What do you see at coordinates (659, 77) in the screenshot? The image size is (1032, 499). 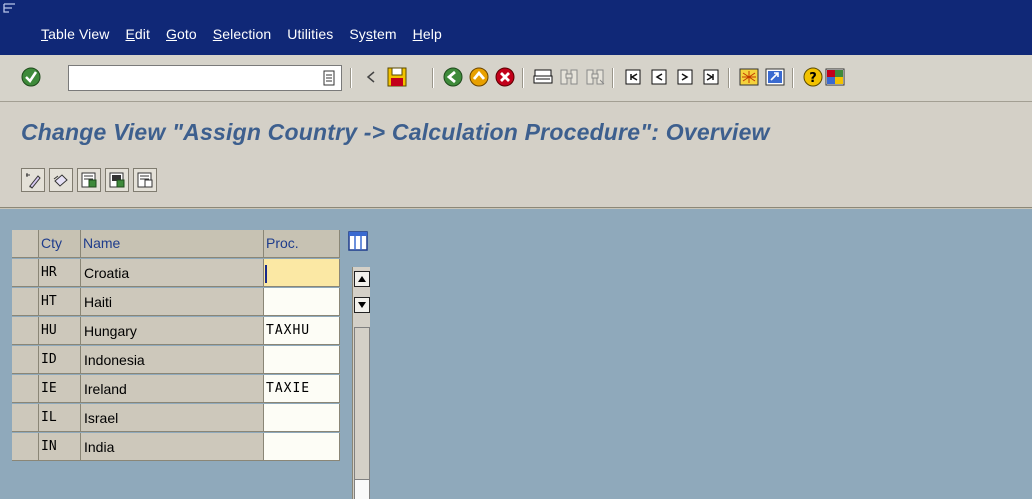 I see `previous-page-icon` at bounding box center [659, 77].